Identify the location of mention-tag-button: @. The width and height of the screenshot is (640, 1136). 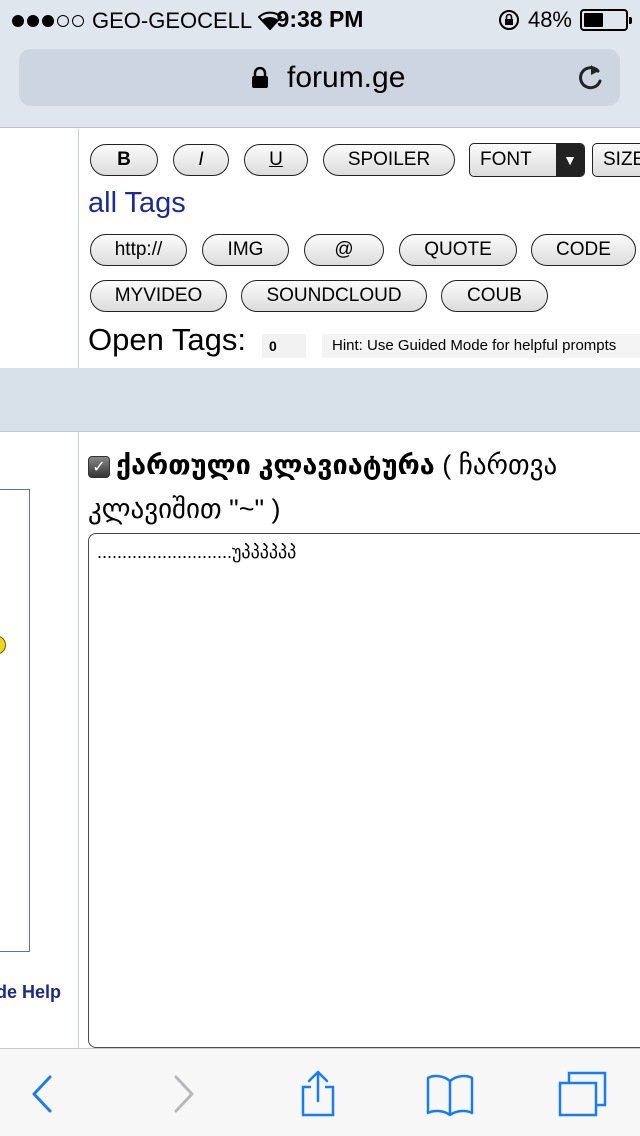
(344, 250).